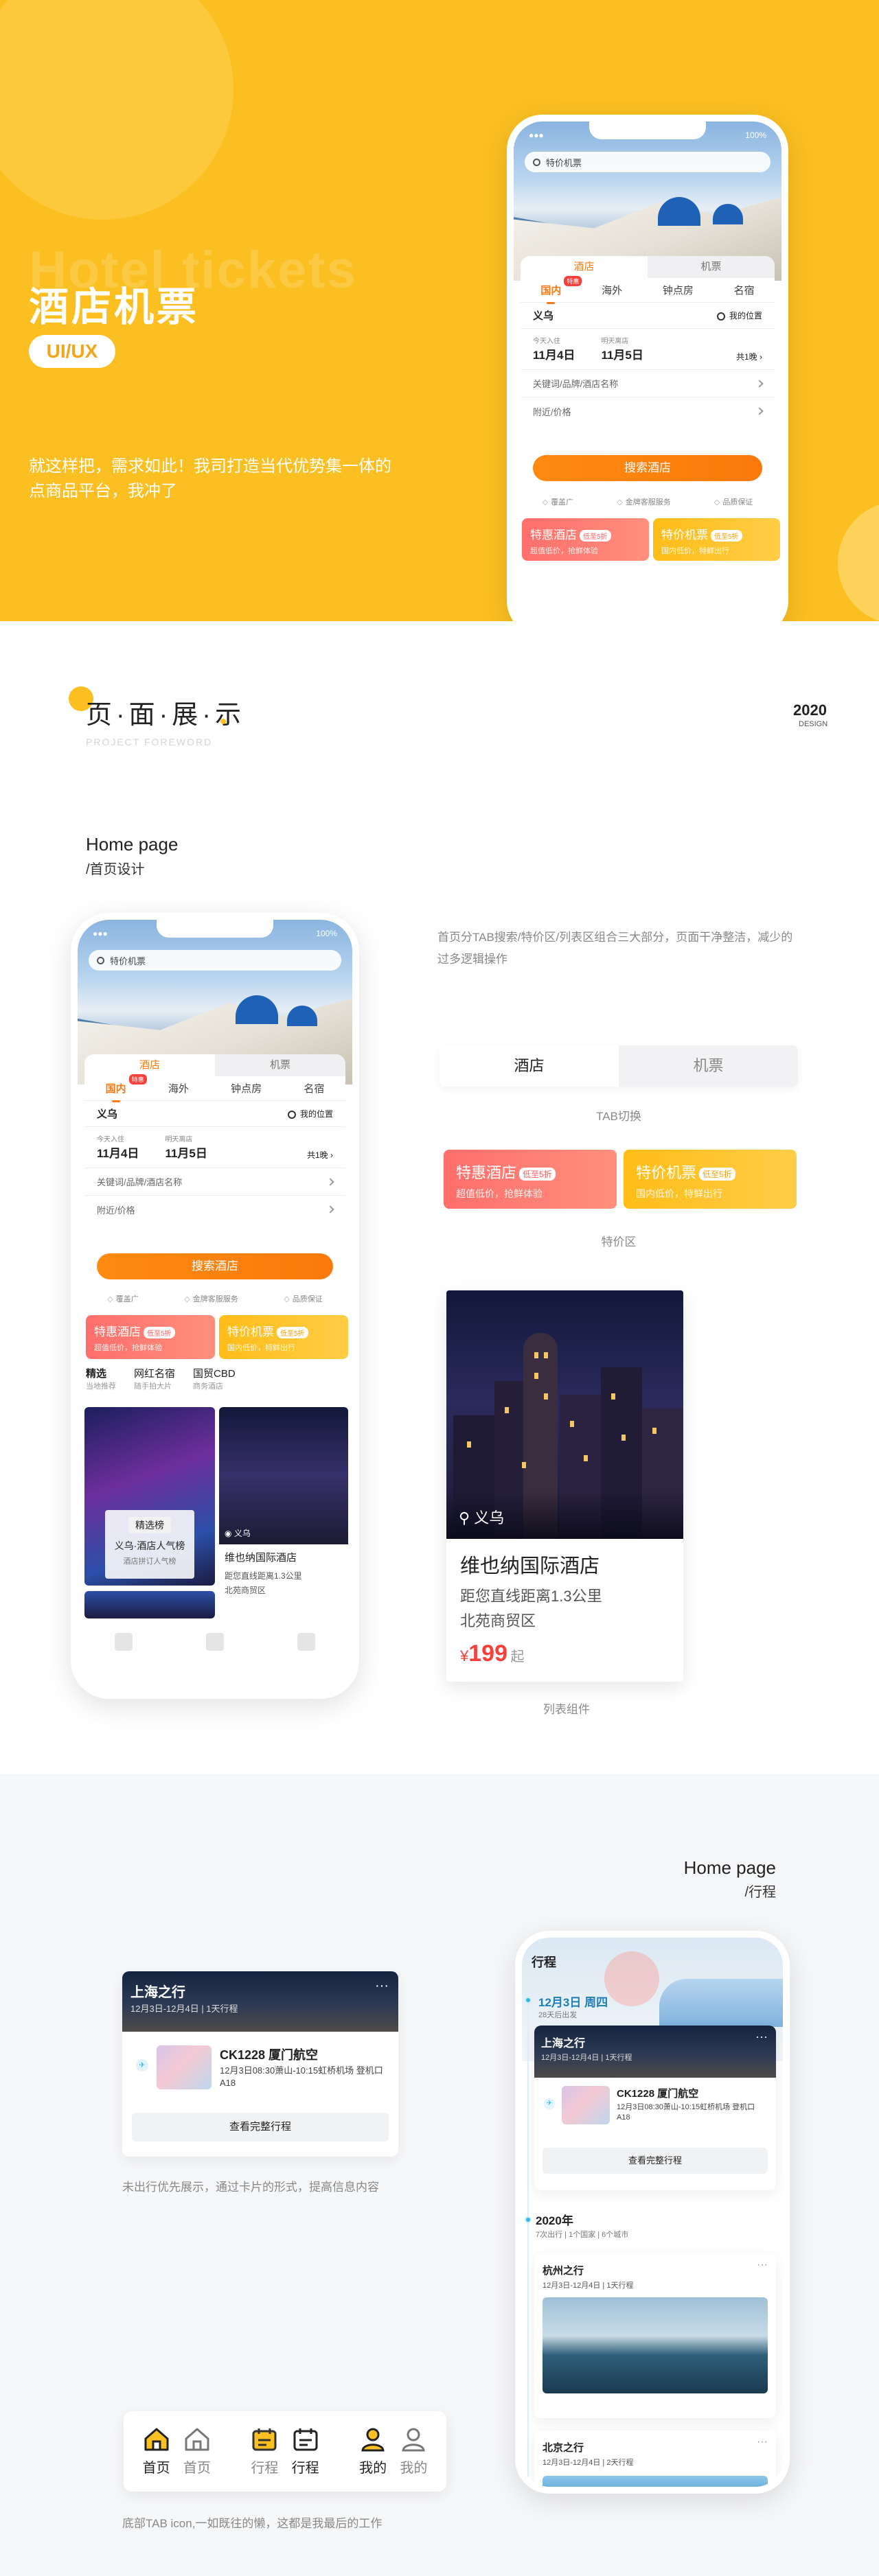 The height and width of the screenshot is (2576, 879). What do you see at coordinates (150, 1330) in the screenshot?
I see `promo-hotel-title-row: 特惠酒店 低至5折` at bounding box center [150, 1330].